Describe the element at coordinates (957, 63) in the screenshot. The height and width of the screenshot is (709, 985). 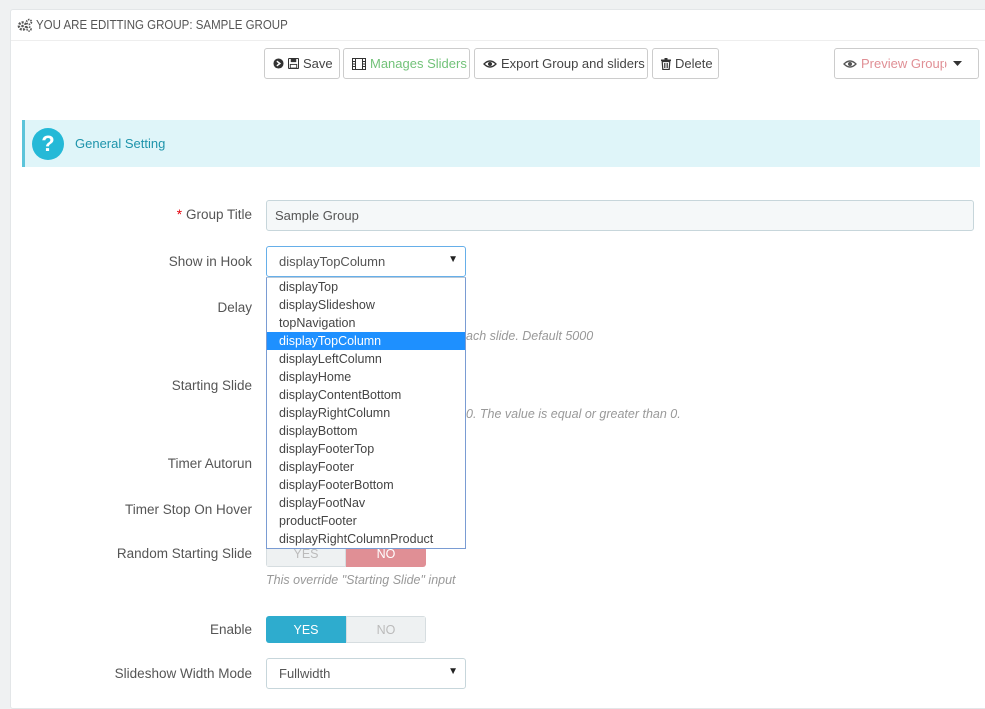
I see `caret-down-icon` at that location.